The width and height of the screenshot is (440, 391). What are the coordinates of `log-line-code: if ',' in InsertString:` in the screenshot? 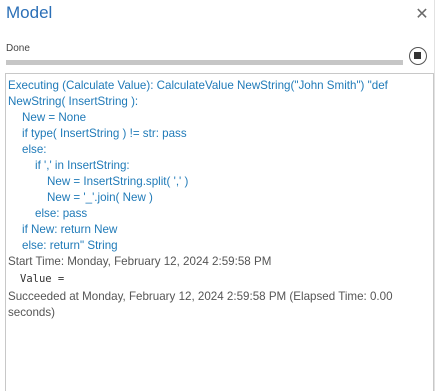 It's located at (82, 165).